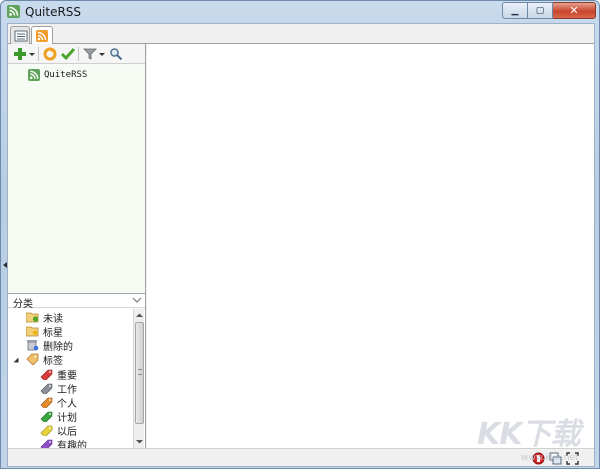 The height and width of the screenshot is (469, 600). I want to click on feeds-toolbar, so click(76, 54).